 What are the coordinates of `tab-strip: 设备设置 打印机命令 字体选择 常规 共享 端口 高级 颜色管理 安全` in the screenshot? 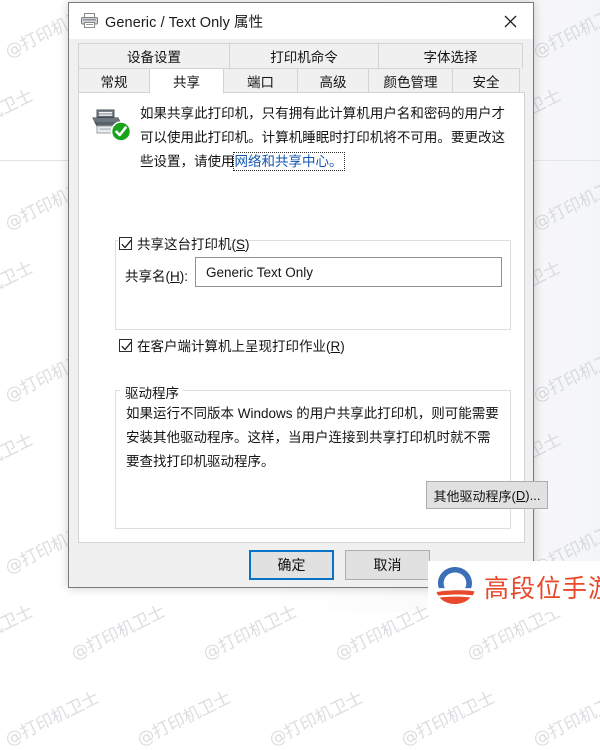 It's located at (301, 68).